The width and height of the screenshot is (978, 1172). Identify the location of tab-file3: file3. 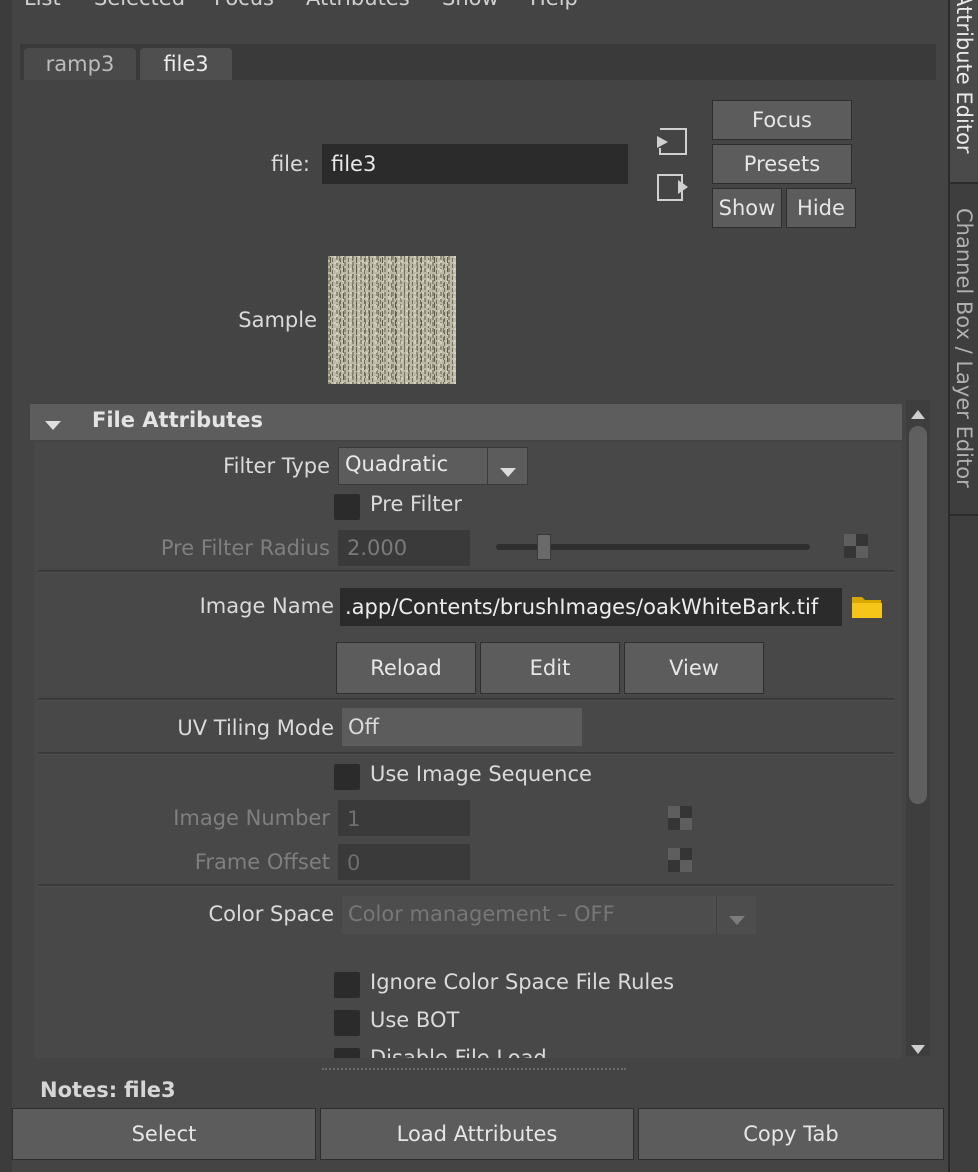
(186, 64).